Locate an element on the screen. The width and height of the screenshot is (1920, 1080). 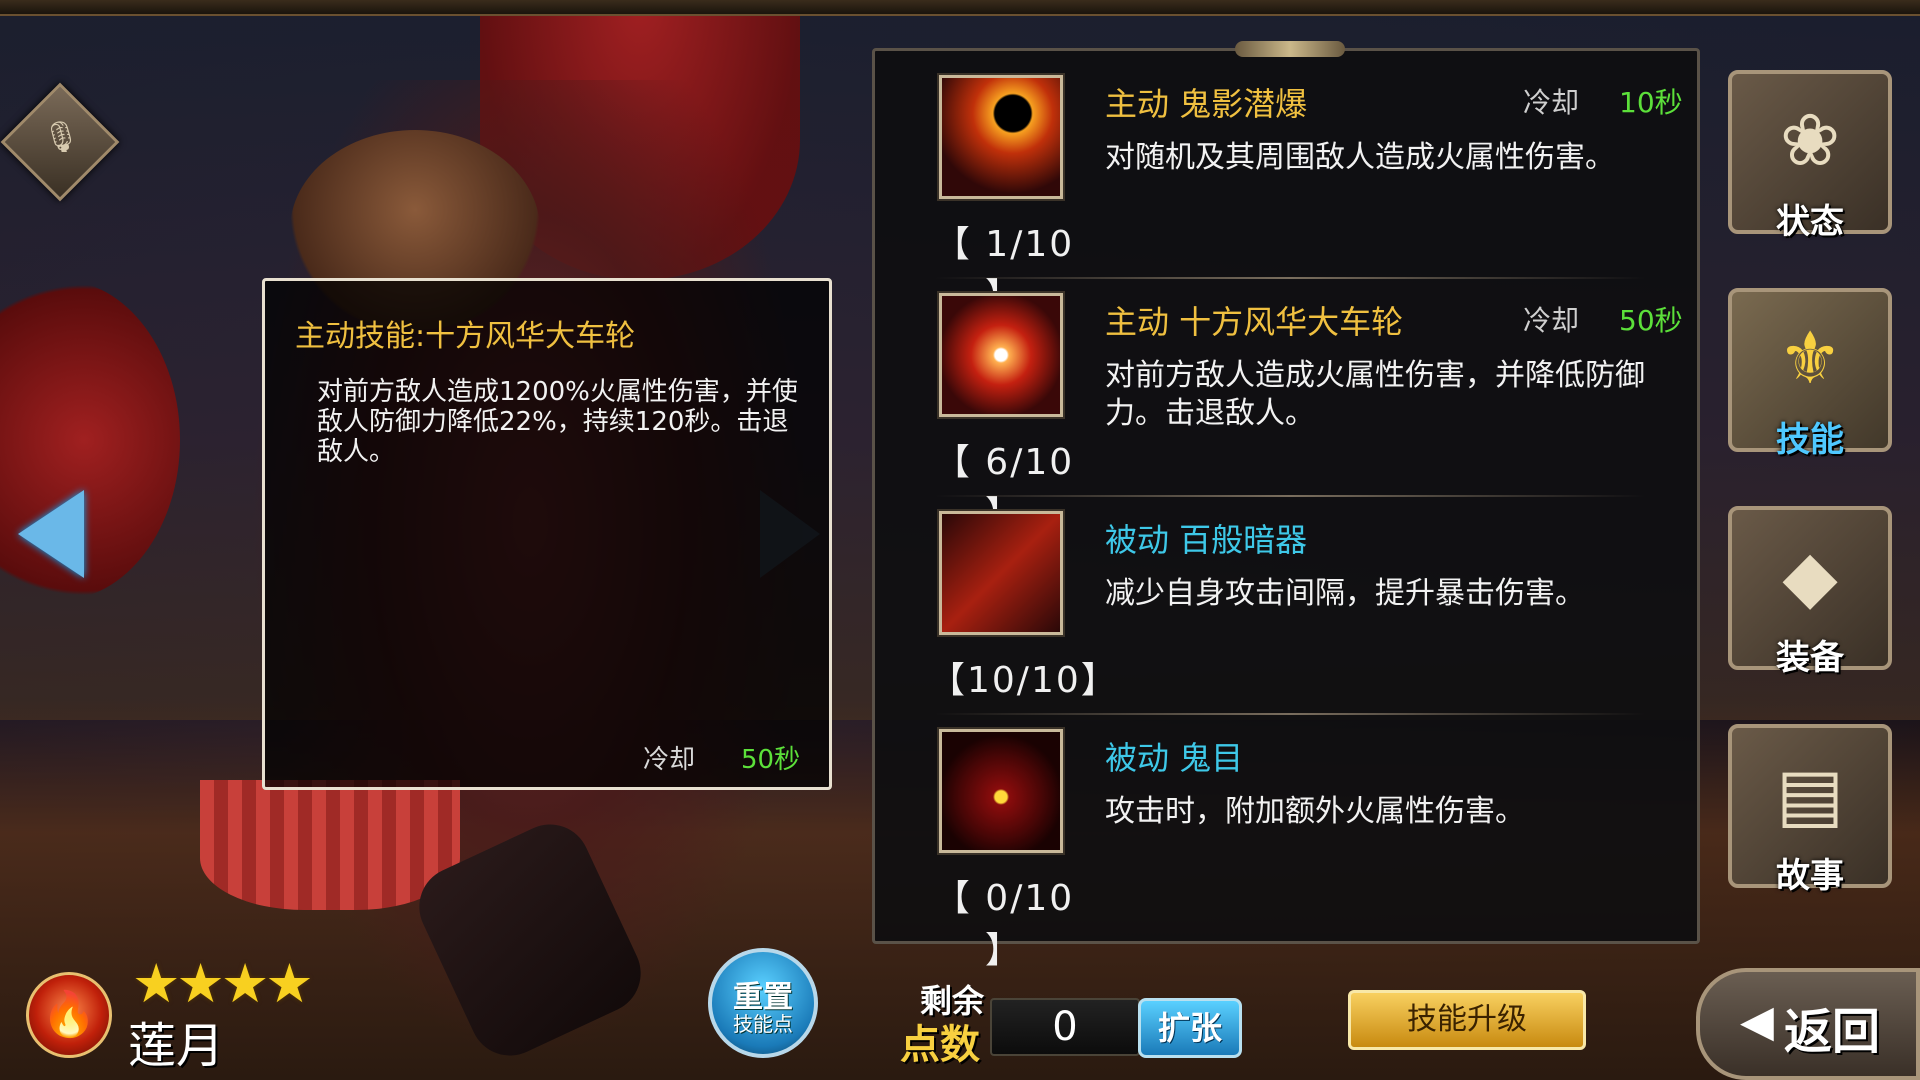
expand-button: 扩张 is located at coordinates (1190, 1028).